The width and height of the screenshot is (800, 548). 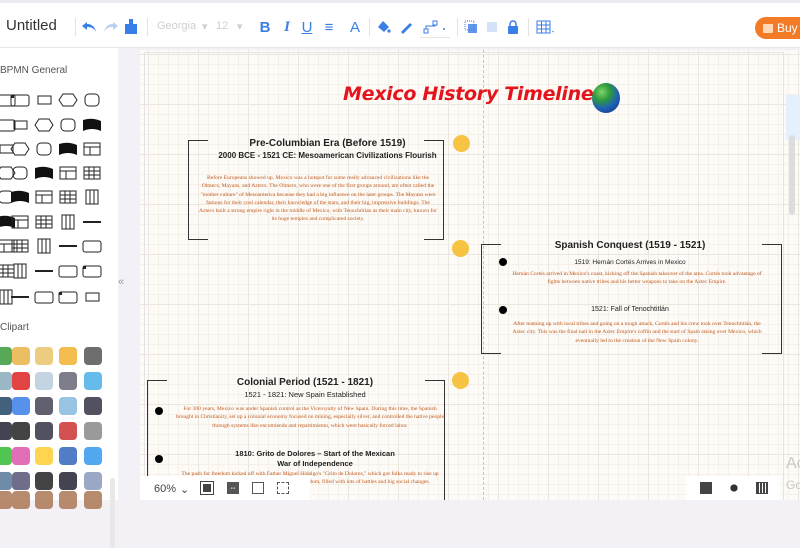 What do you see at coordinates (435, 27) in the screenshot?
I see `connector-style-icon` at bounding box center [435, 27].